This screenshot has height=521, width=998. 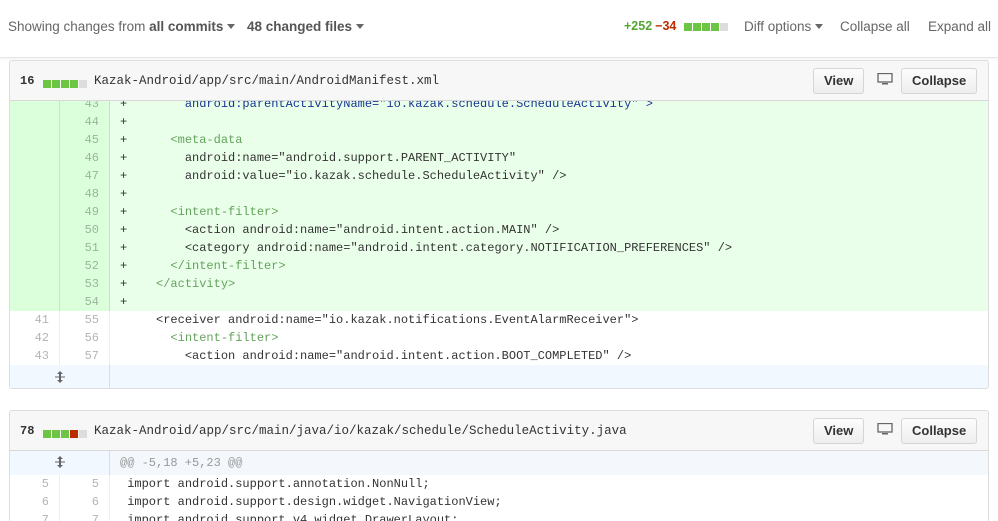 What do you see at coordinates (499, 140) in the screenshot?
I see `diff-line: 45 + <meta-data` at bounding box center [499, 140].